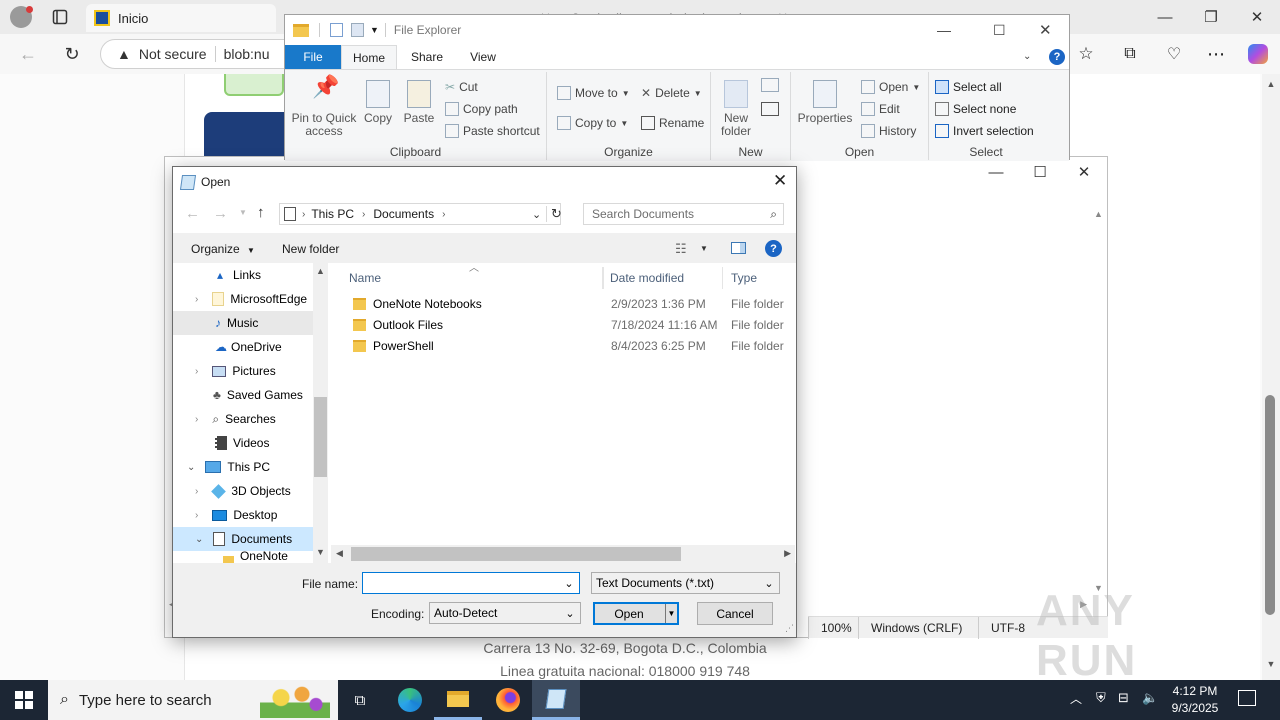 The width and height of the screenshot is (1280, 720). Describe the element at coordinates (1247, 698) in the screenshot. I see `notification-icon` at that location.